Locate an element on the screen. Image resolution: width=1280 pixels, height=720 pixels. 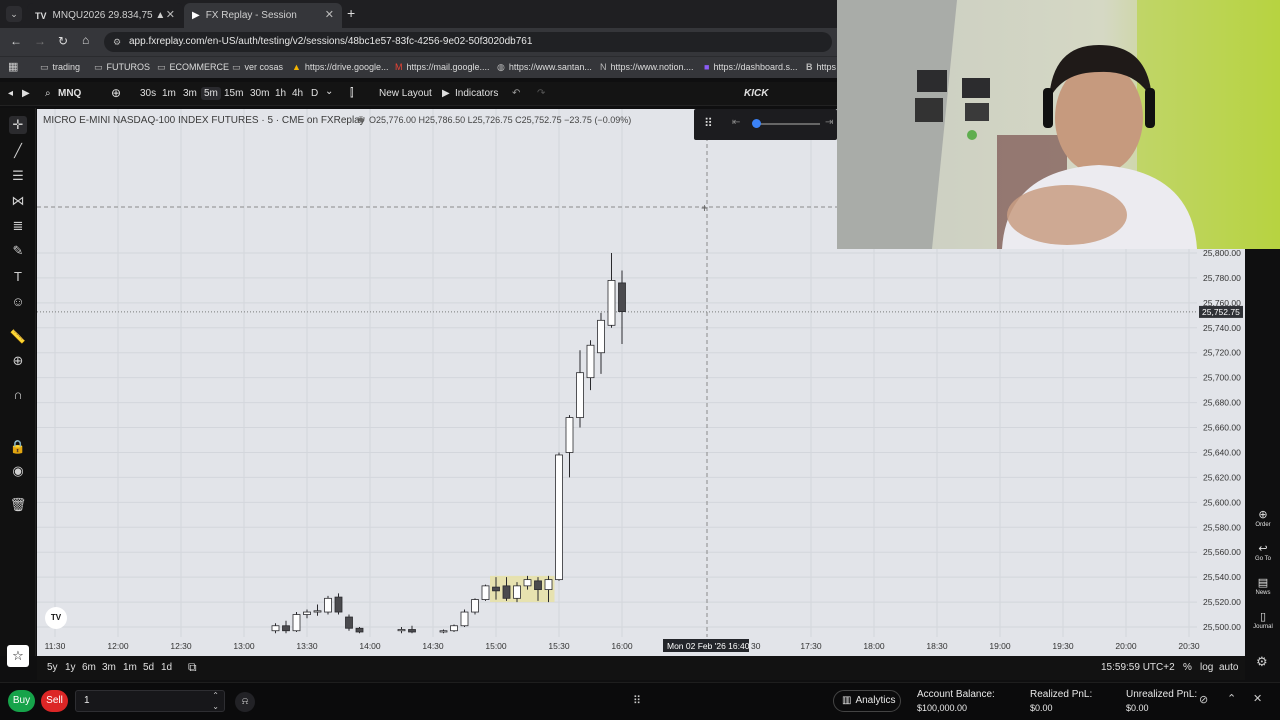
analytics-button: ▥ Analytics is located at coordinates (867, 701).